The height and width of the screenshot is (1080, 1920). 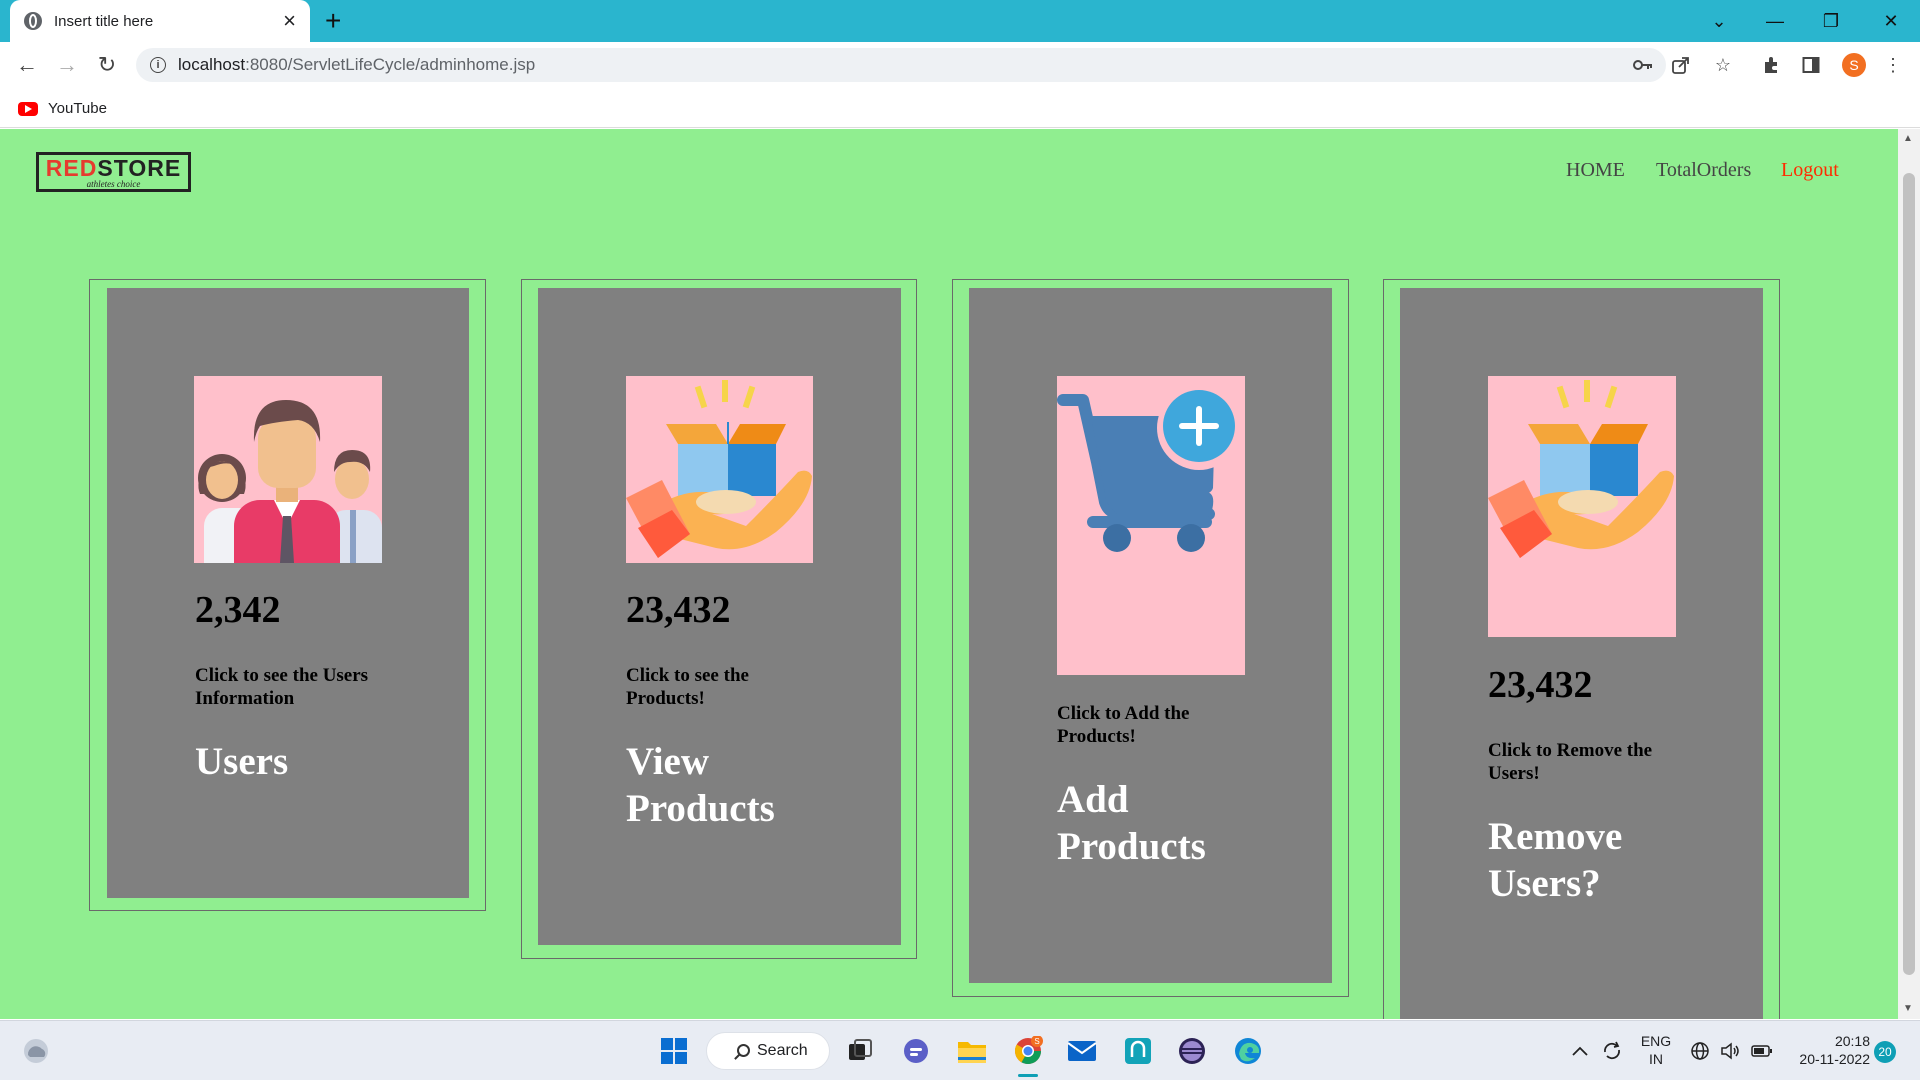 What do you see at coordinates (768, 1051) in the screenshot?
I see `taskbar-search: Search` at bounding box center [768, 1051].